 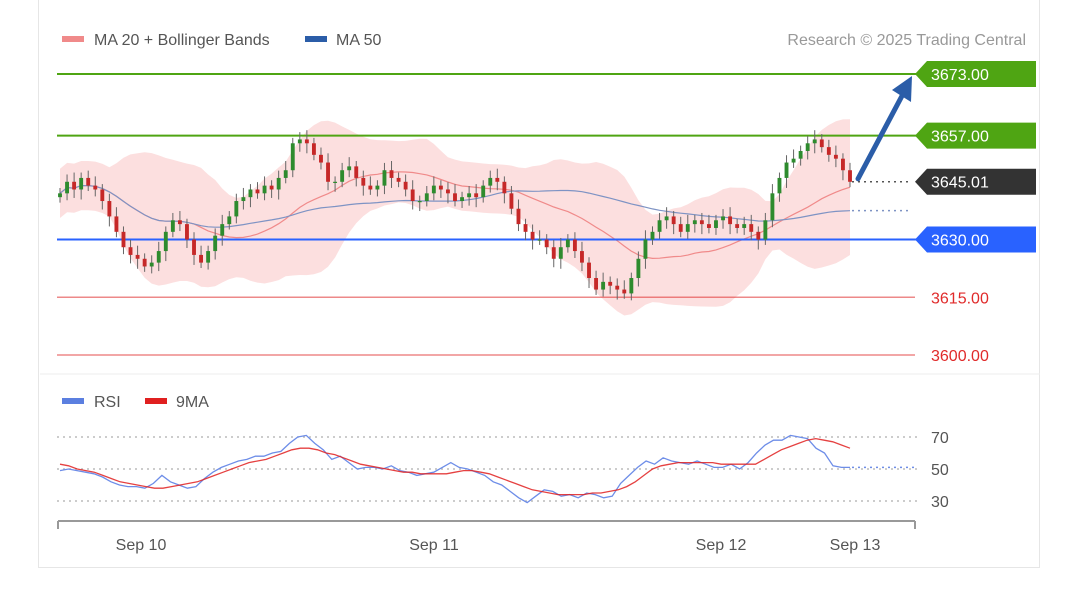 I want to click on legend-swatch-ma50, so click(x=316, y=39).